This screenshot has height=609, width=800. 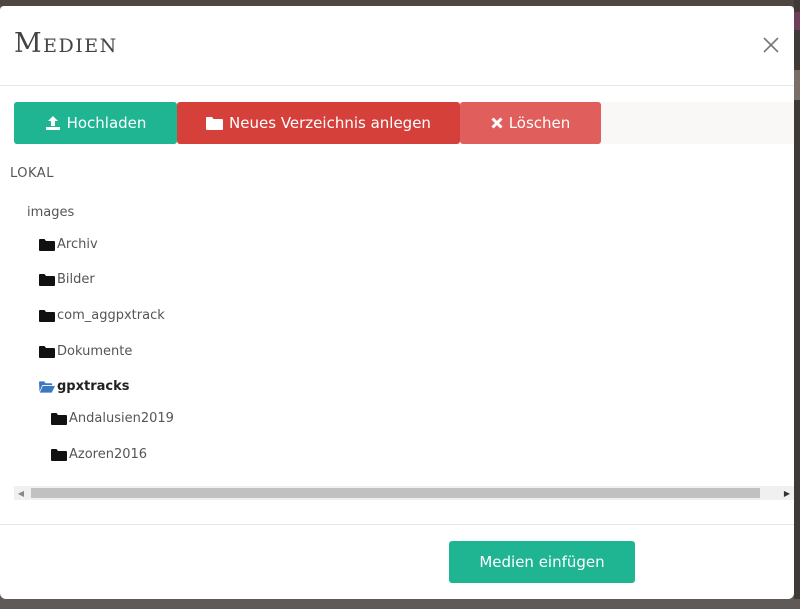 What do you see at coordinates (797, 304) in the screenshot?
I see `backdrop-right` at bounding box center [797, 304].